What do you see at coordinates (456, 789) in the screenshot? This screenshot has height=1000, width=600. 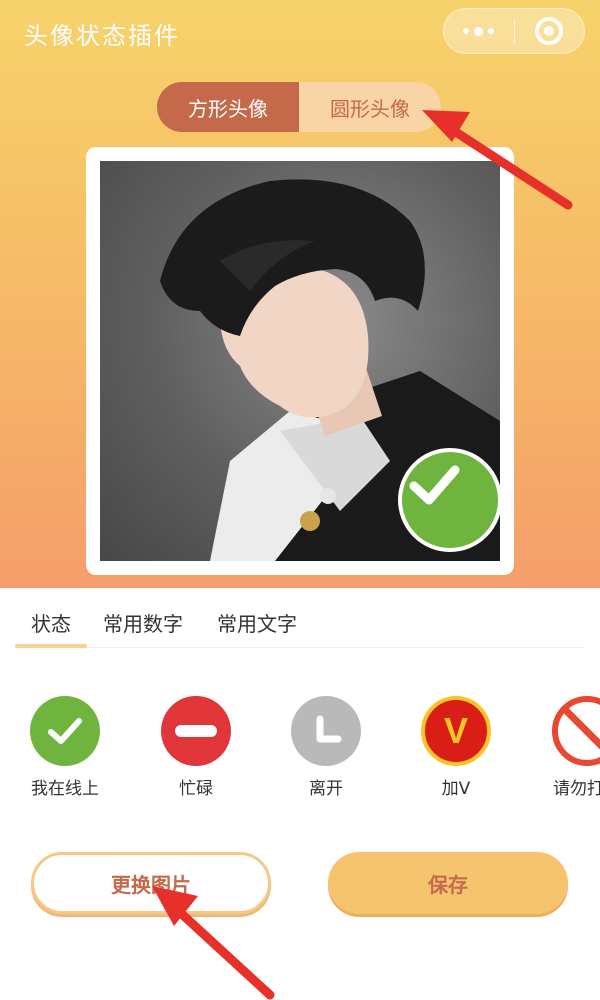 I see `status-label: 加V` at bounding box center [456, 789].